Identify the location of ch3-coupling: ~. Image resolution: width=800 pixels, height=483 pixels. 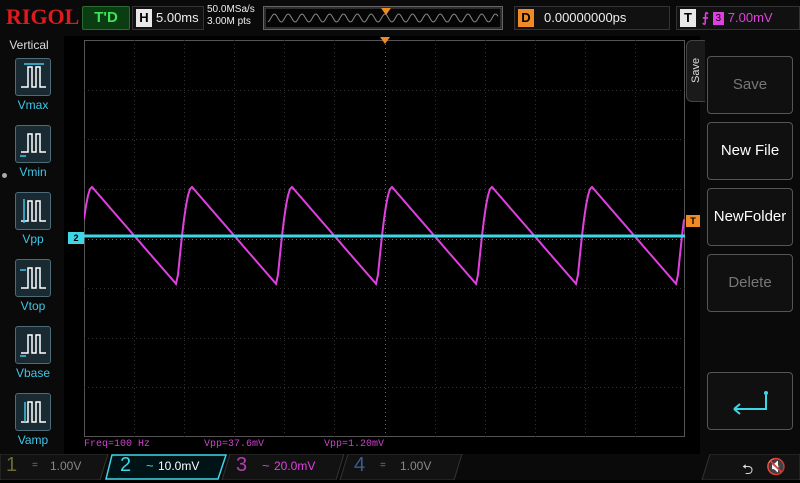
(266, 465).